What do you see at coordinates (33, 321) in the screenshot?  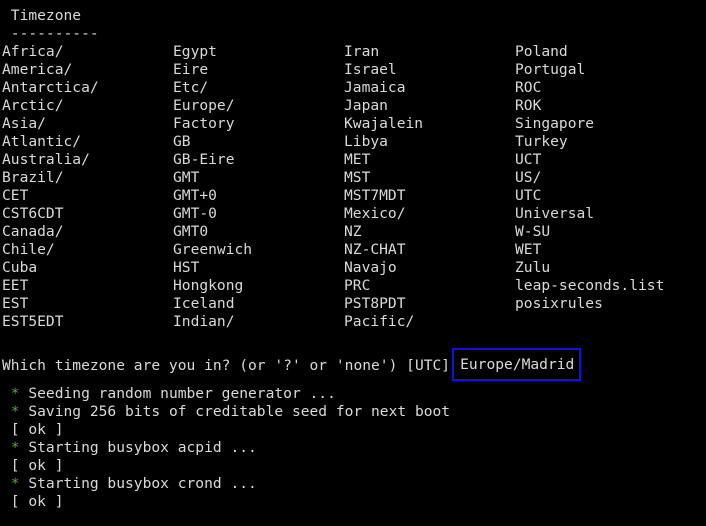 I see `timezone-entry: EST5EDT` at bounding box center [33, 321].